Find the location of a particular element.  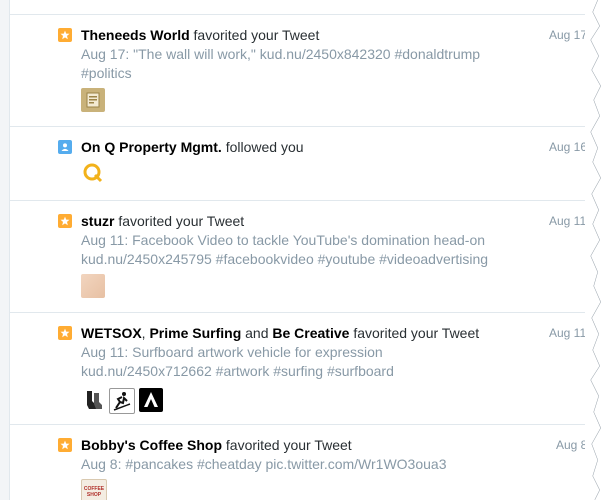

notification-item: On Q Property Mgmt. followed you Aug 16 is located at coordinates (305, 163).